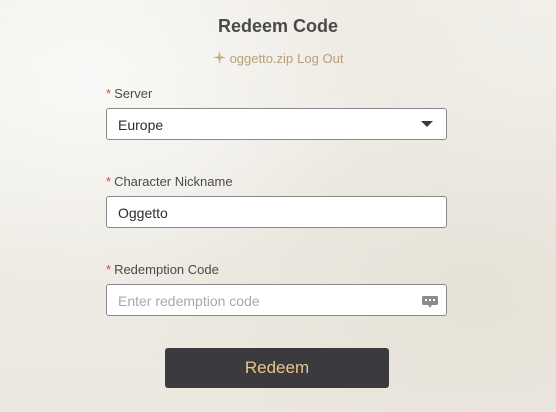 The image size is (556, 412). Describe the element at coordinates (141, 125) in the screenshot. I see `server-select-value: Europe` at that location.